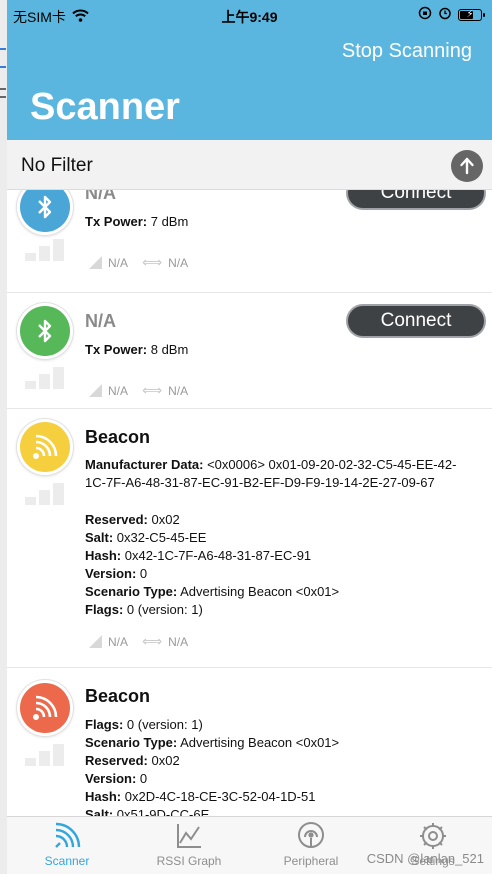 Image resolution: width=492 pixels, height=874 pixels. What do you see at coordinates (67, 861) in the screenshot?
I see `tab-label: Scanner` at bounding box center [67, 861].